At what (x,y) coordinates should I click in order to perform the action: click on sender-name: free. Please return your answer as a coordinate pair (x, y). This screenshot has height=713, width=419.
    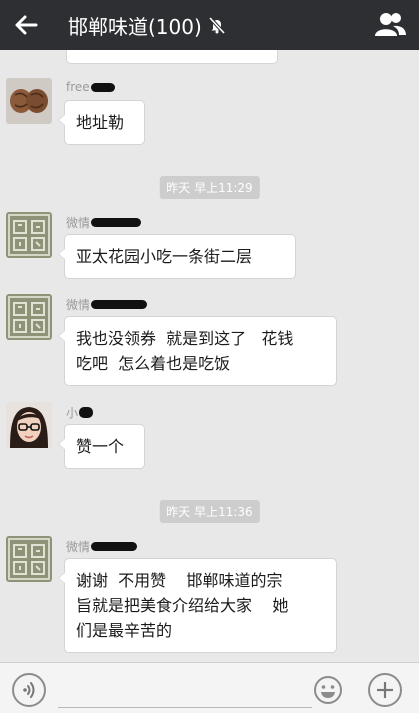
    Looking at the image, I should click on (90, 87).